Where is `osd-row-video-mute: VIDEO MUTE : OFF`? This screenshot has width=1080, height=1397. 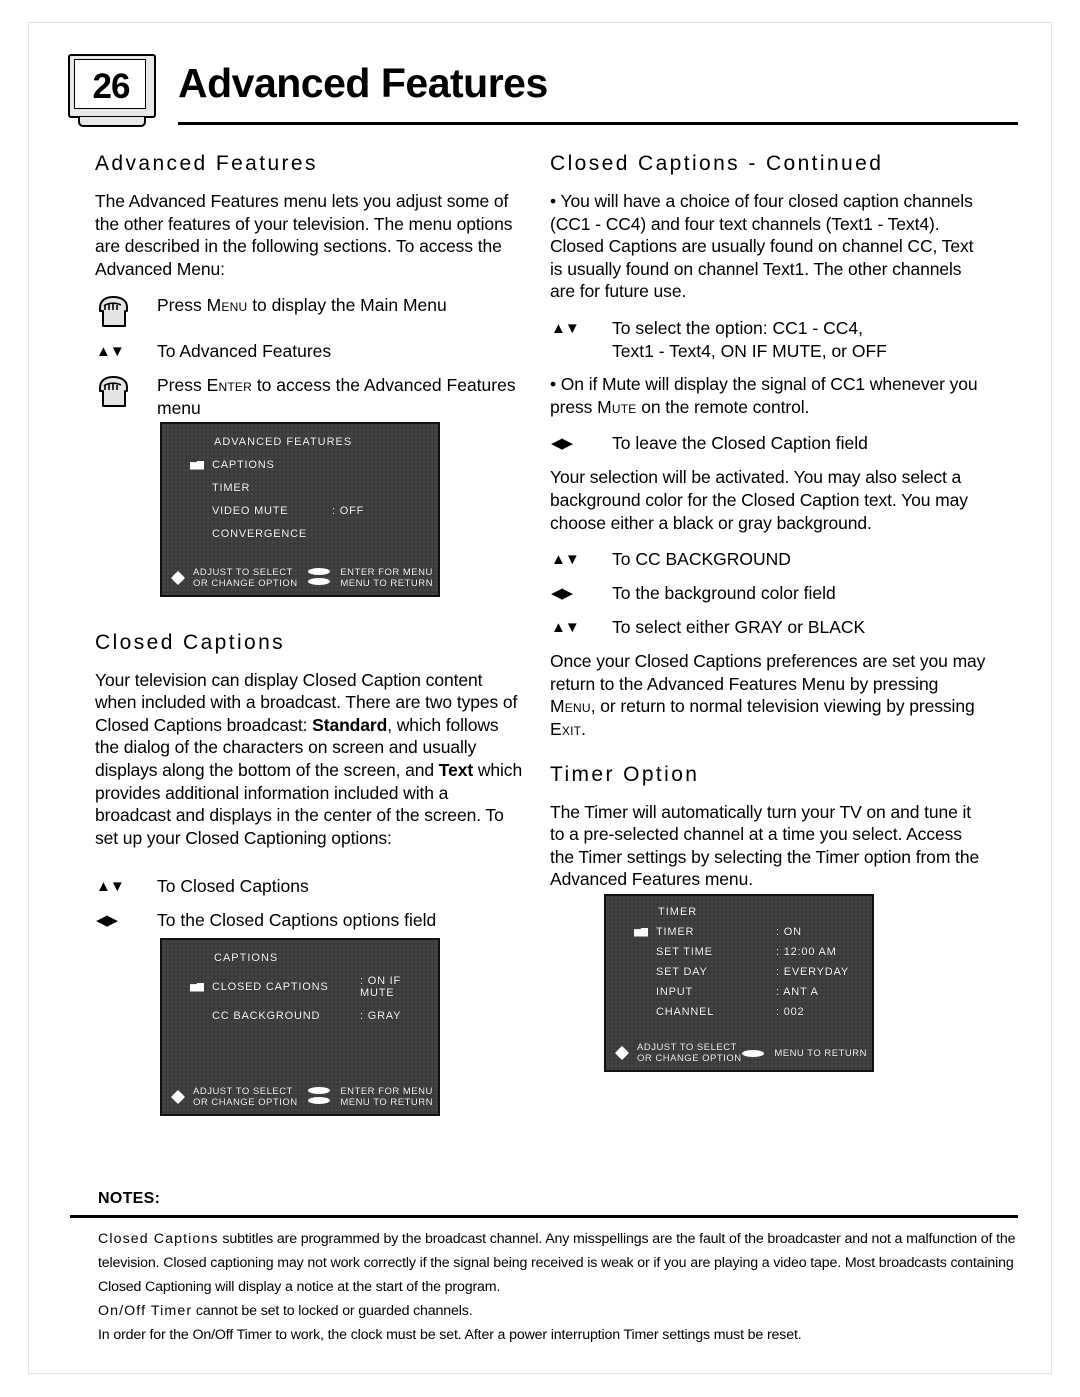 osd-row-video-mute: VIDEO MUTE : OFF is located at coordinates (300, 511).